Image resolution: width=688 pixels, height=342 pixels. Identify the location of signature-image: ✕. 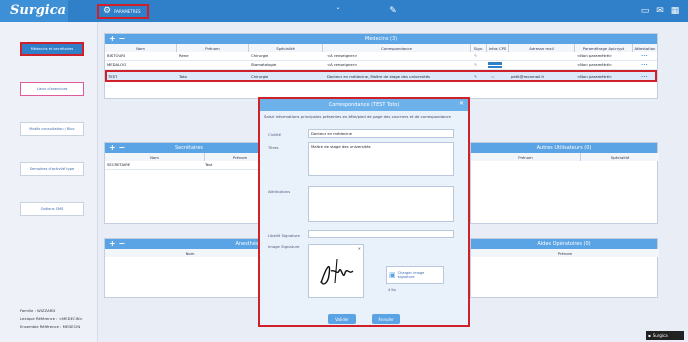
(336, 271).